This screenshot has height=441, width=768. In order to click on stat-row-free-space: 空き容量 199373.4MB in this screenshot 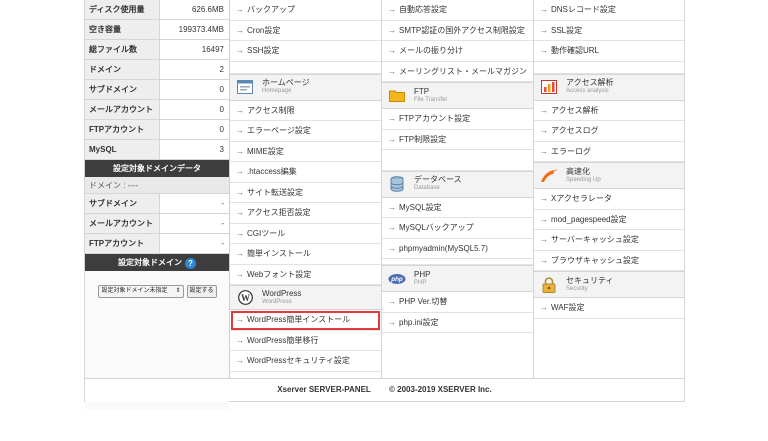, I will do `click(157, 30)`.